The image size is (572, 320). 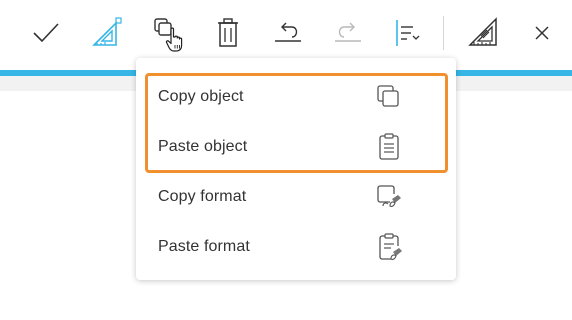 What do you see at coordinates (296, 147) in the screenshot?
I see `menu-item-paste-object: Paste object` at bounding box center [296, 147].